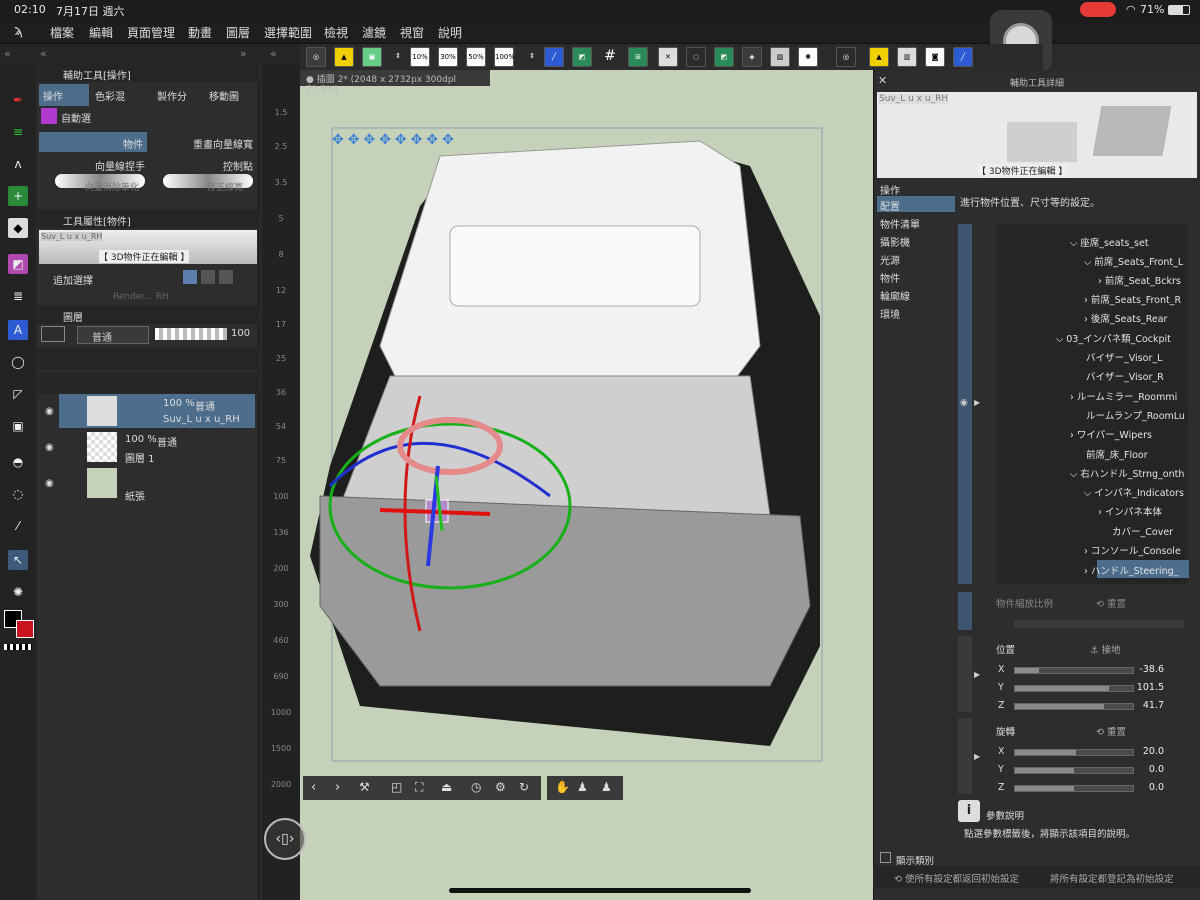 Image resolution: width=1200 pixels, height=900 pixels. What do you see at coordinates (882, 80) in the screenshot?
I see `close-icon: ✕` at bounding box center [882, 80].